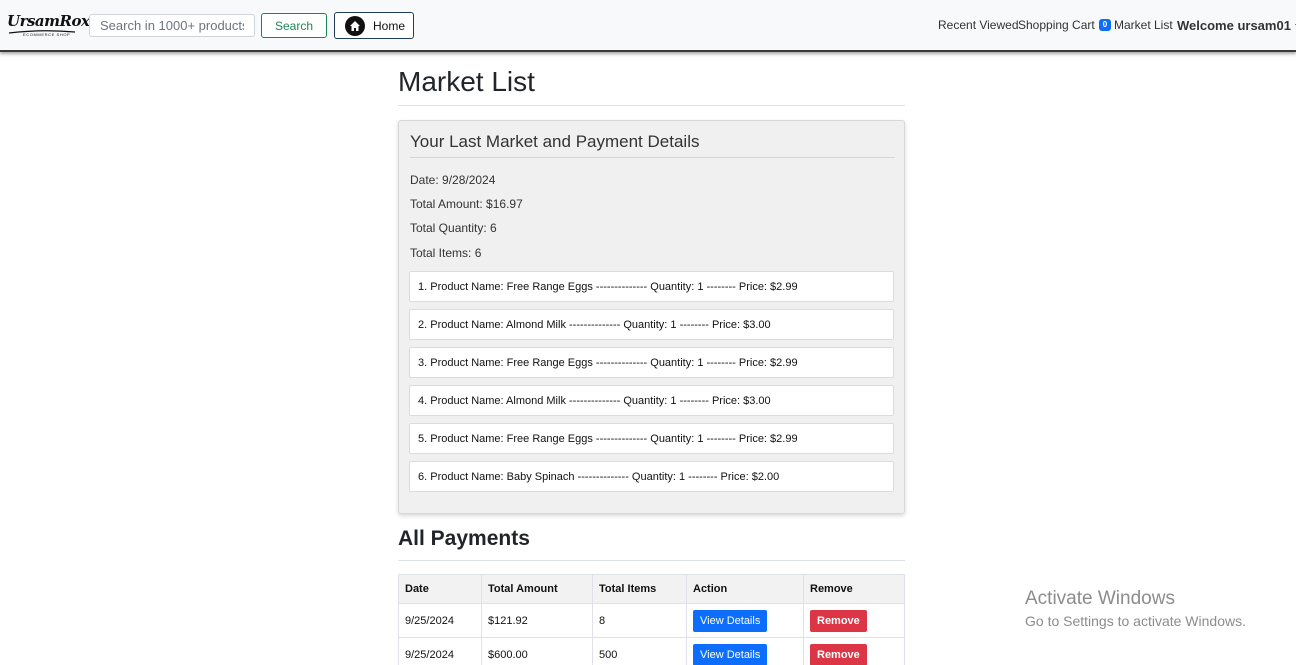 This screenshot has width=1296, height=665. Describe the element at coordinates (1100, 598) in the screenshot. I see `watermark-title: Activate Windows` at that location.